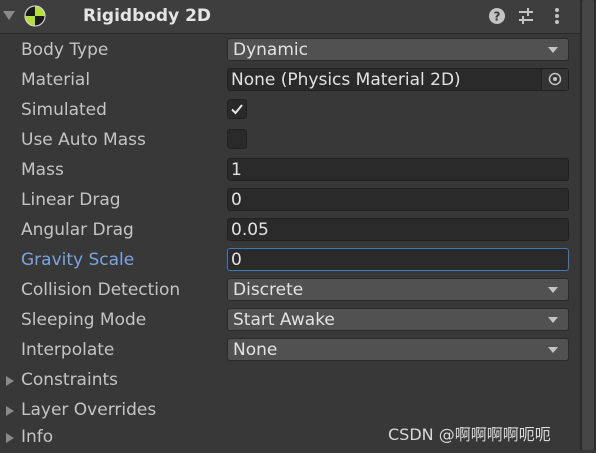 The width and height of the screenshot is (596, 453). Describe the element at coordinates (346, 80) in the screenshot. I see `material-value: None (Physics Material 2D)` at that location.